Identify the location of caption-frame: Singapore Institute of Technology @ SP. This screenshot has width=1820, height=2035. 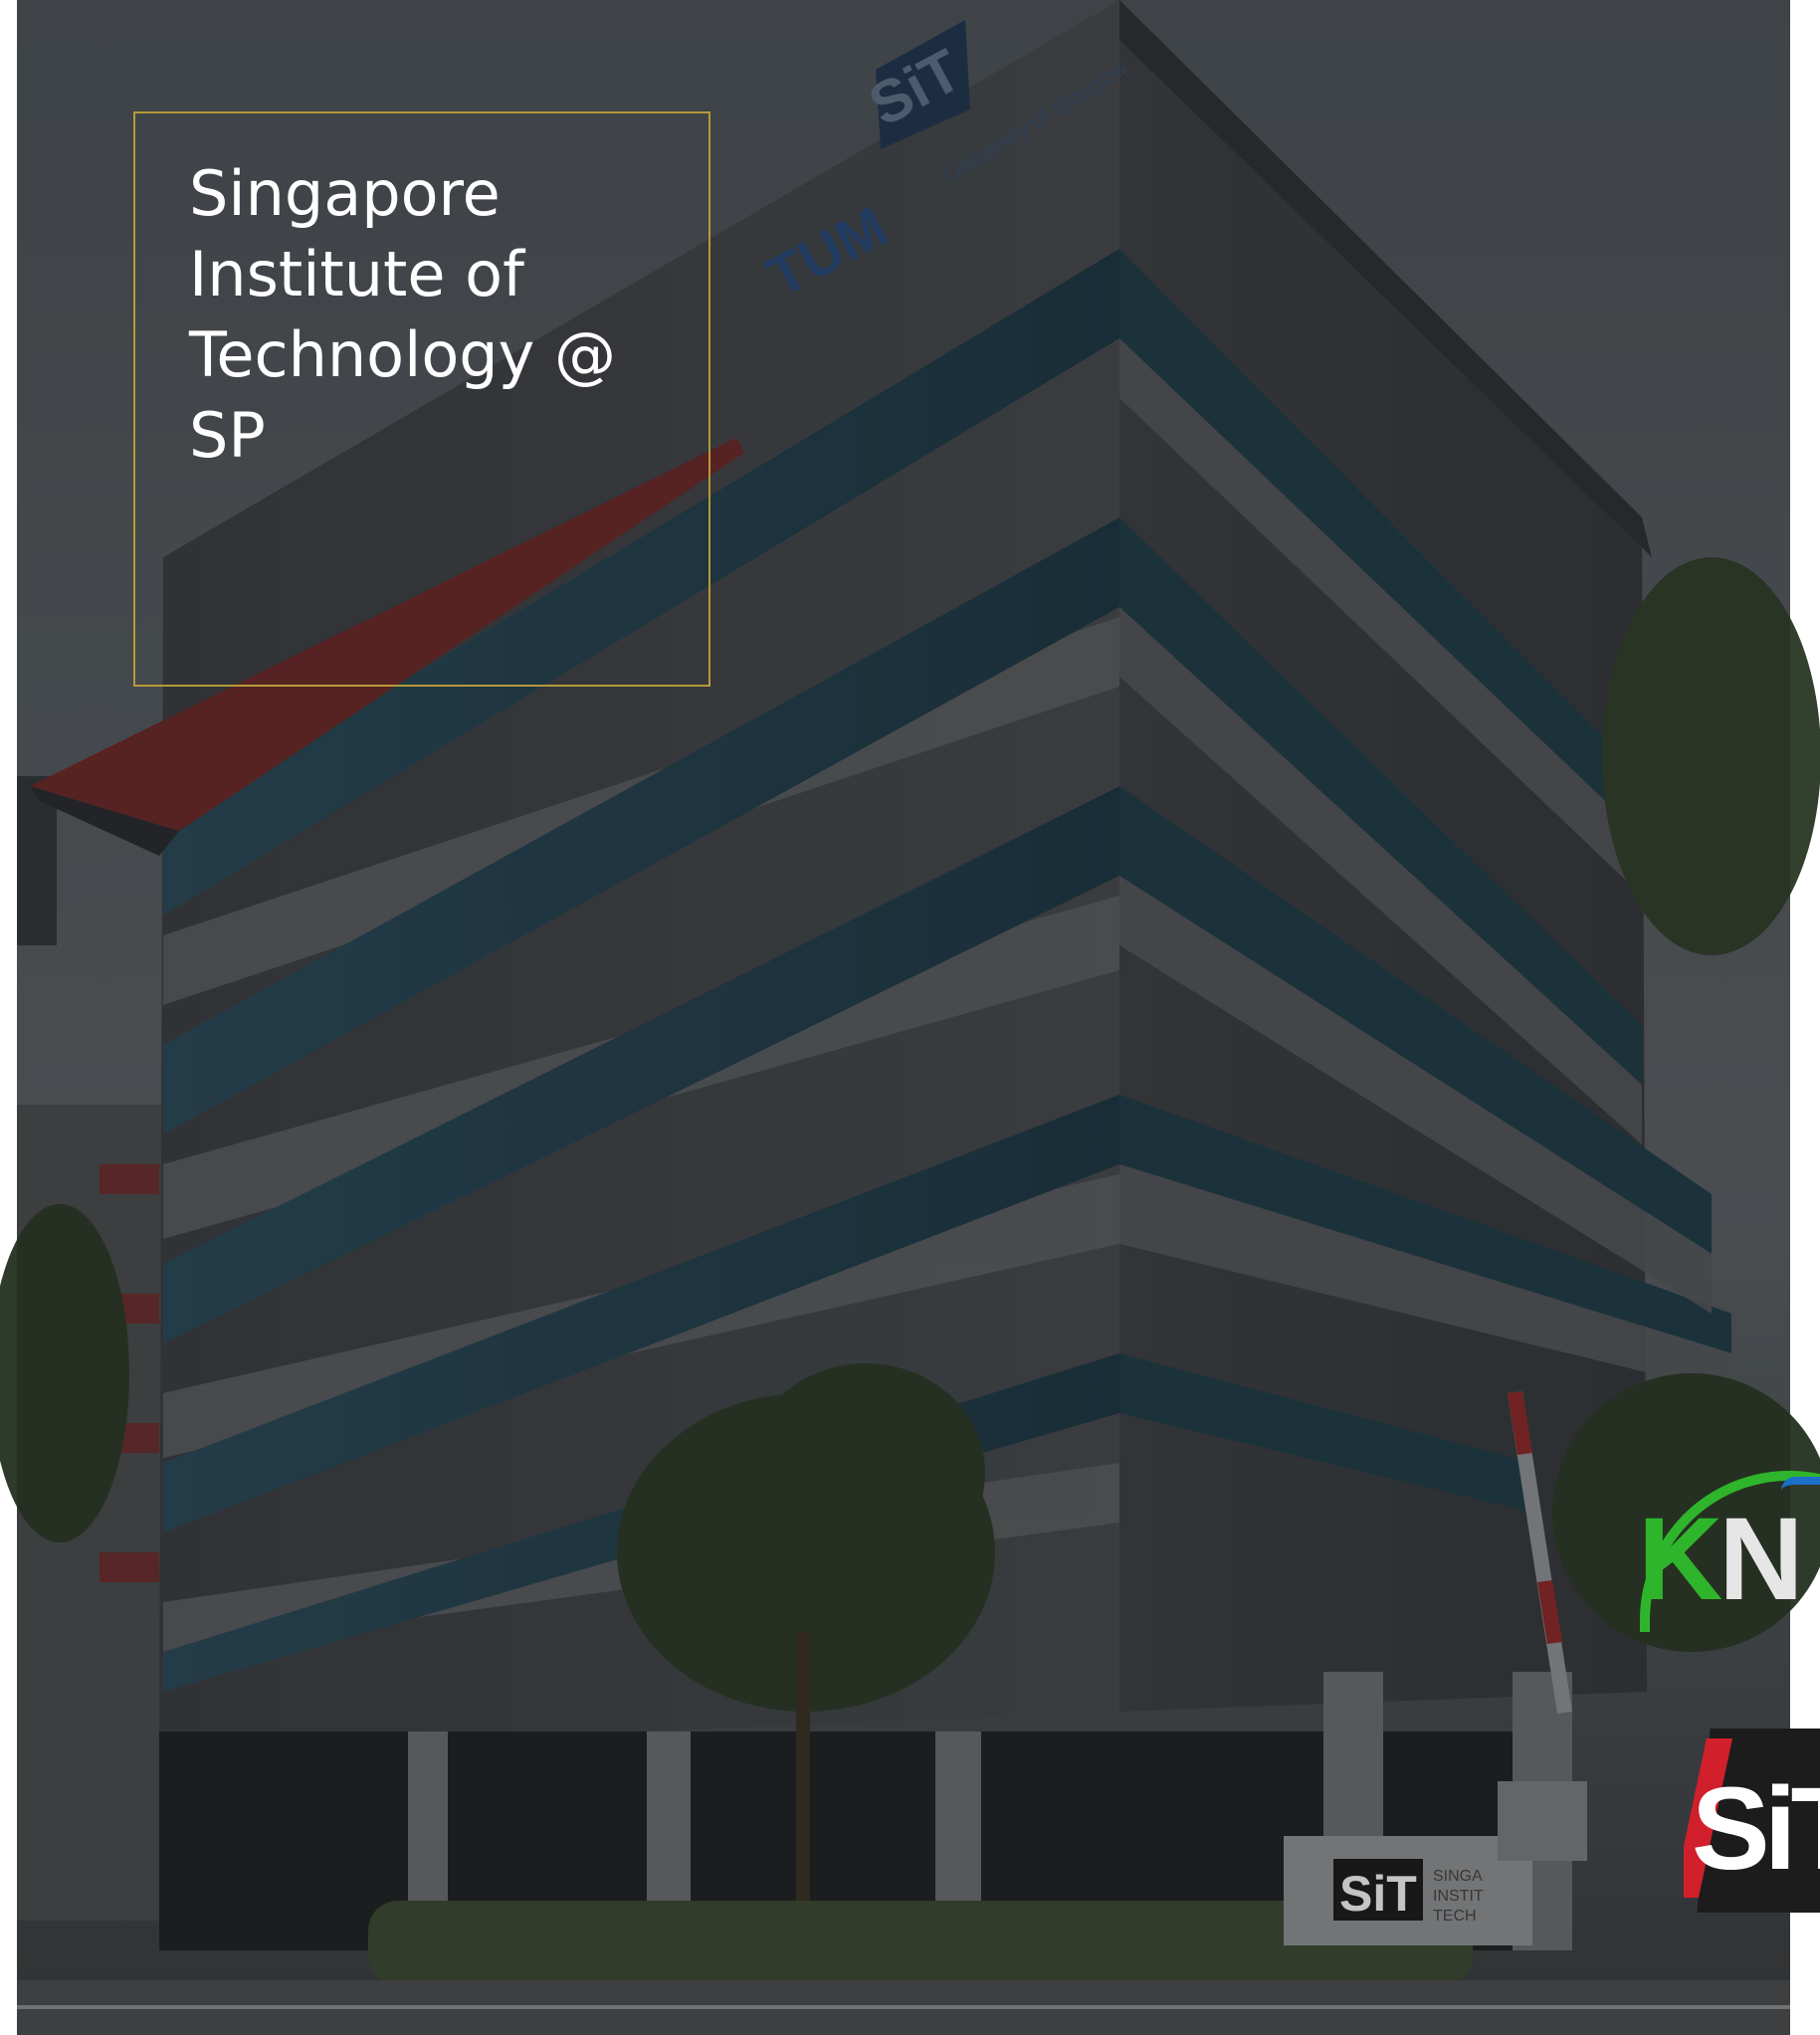
(421, 399).